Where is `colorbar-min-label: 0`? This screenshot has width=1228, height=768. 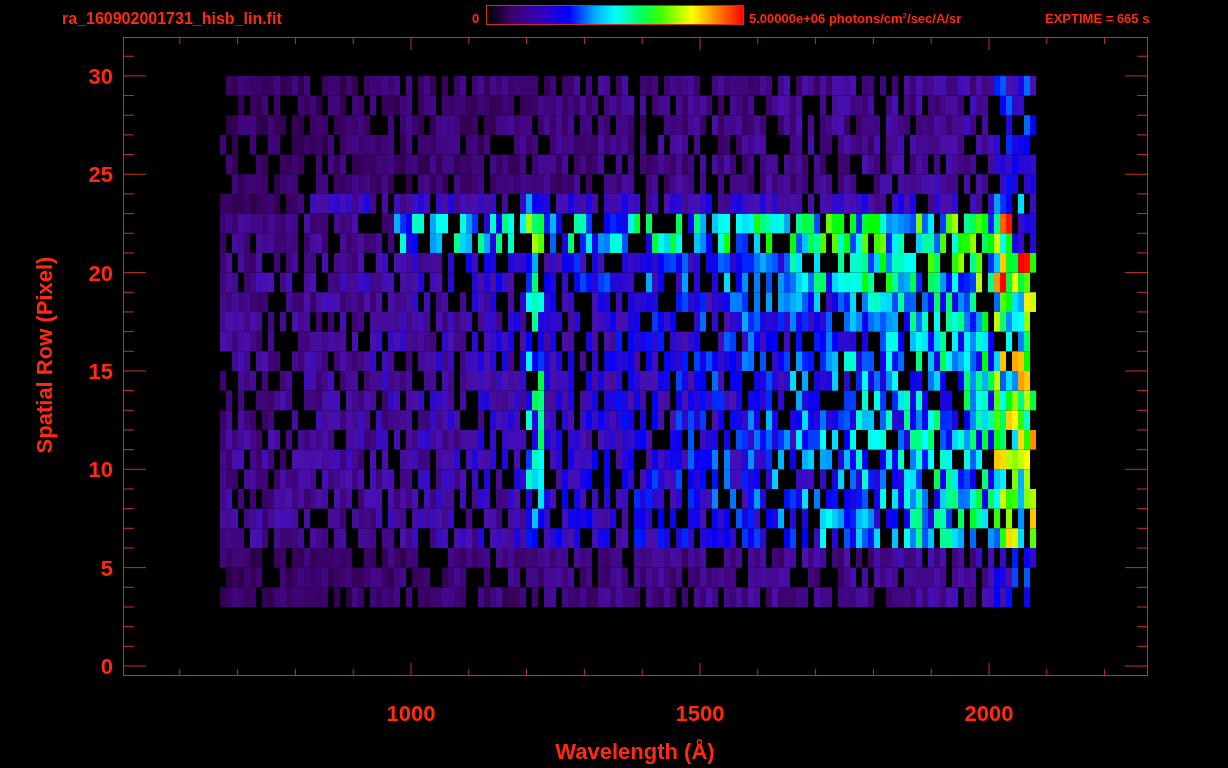
colorbar-min-label: 0 is located at coordinates (476, 18).